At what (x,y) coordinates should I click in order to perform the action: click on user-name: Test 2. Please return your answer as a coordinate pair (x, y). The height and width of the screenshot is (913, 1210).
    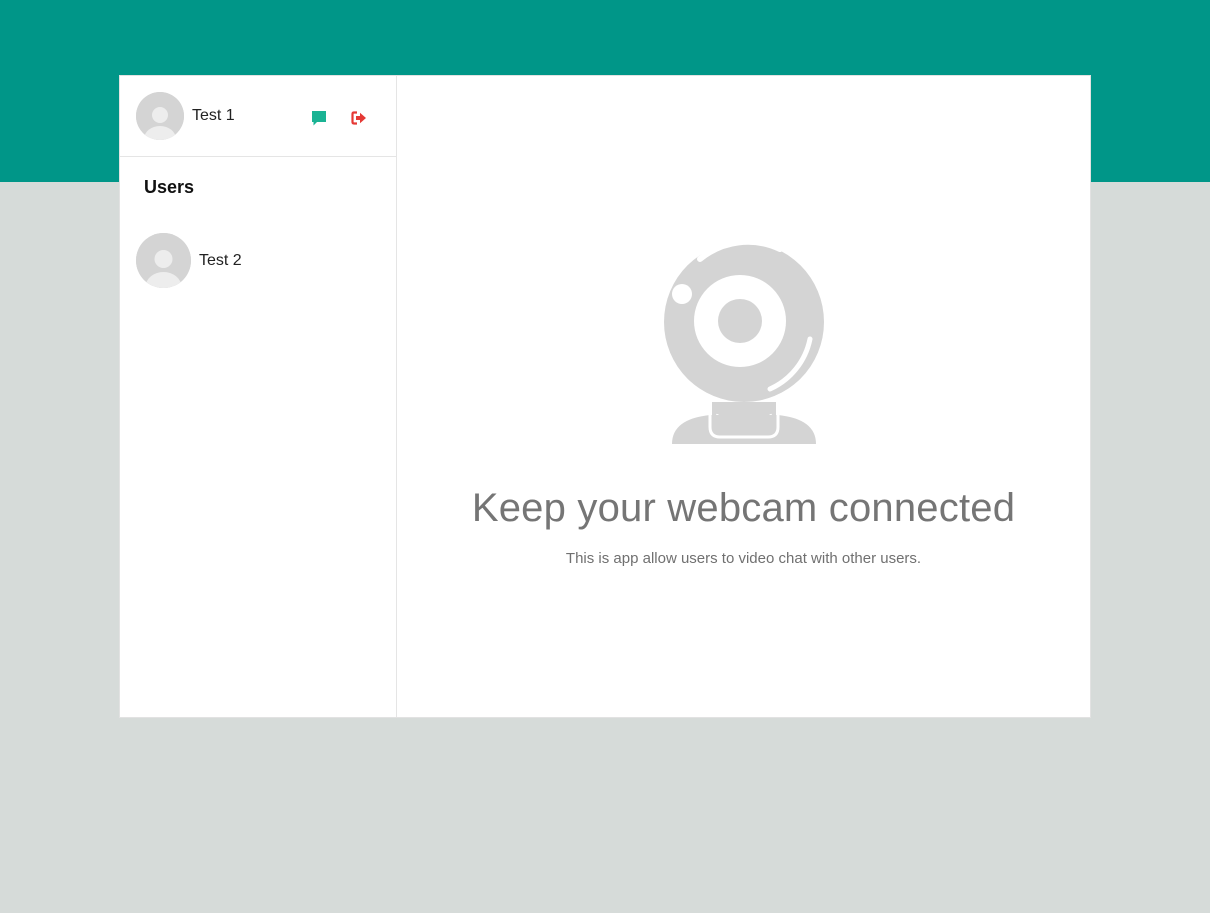
    Looking at the image, I should click on (220, 260).